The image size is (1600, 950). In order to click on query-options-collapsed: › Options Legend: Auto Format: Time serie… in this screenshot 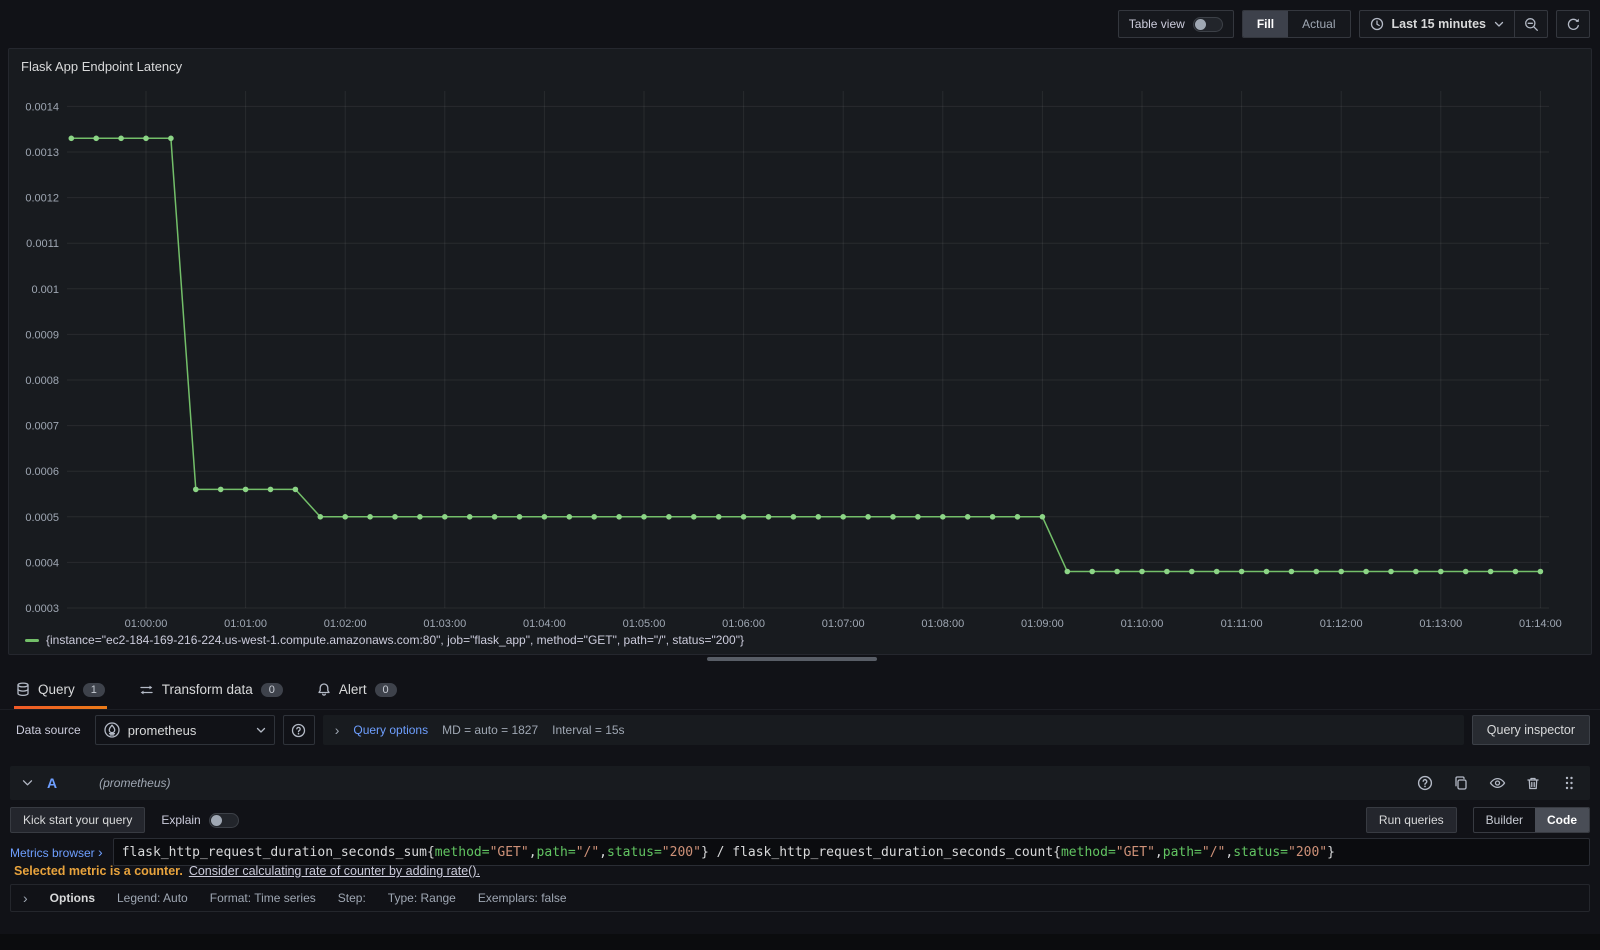, I will do `click(800, 898)`.